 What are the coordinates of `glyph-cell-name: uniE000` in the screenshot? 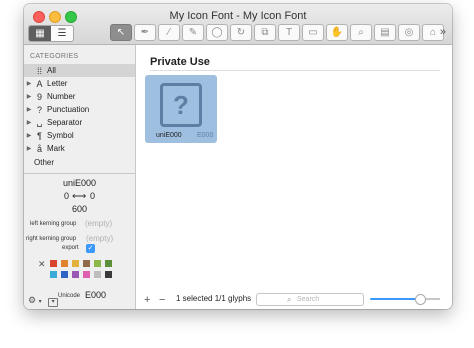 It's located at (169, 135).